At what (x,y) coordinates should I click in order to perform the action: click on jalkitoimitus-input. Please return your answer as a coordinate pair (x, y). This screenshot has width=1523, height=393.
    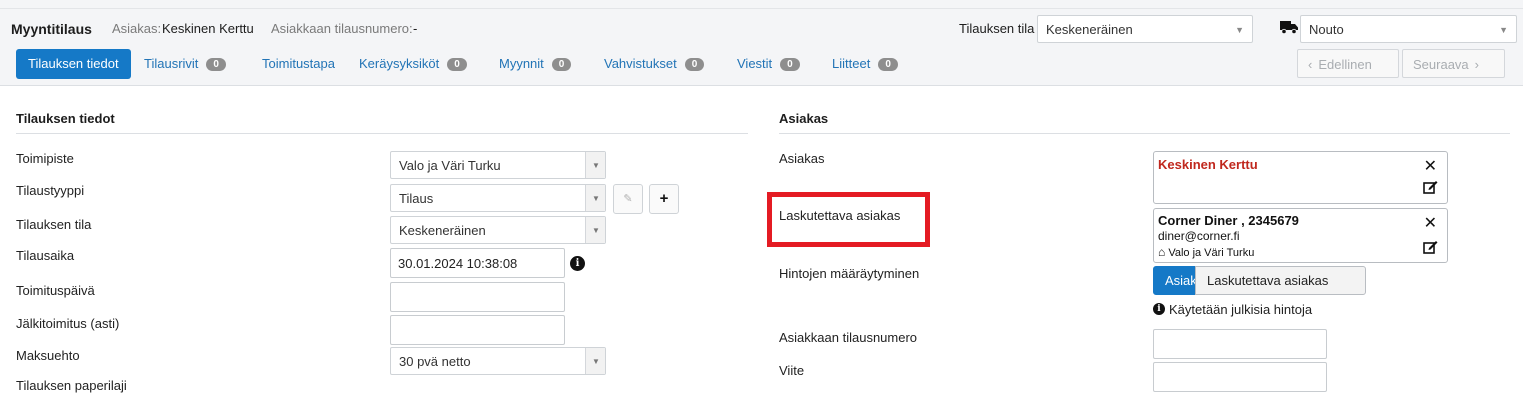
    Looking at the image, I should click on (477, 330).